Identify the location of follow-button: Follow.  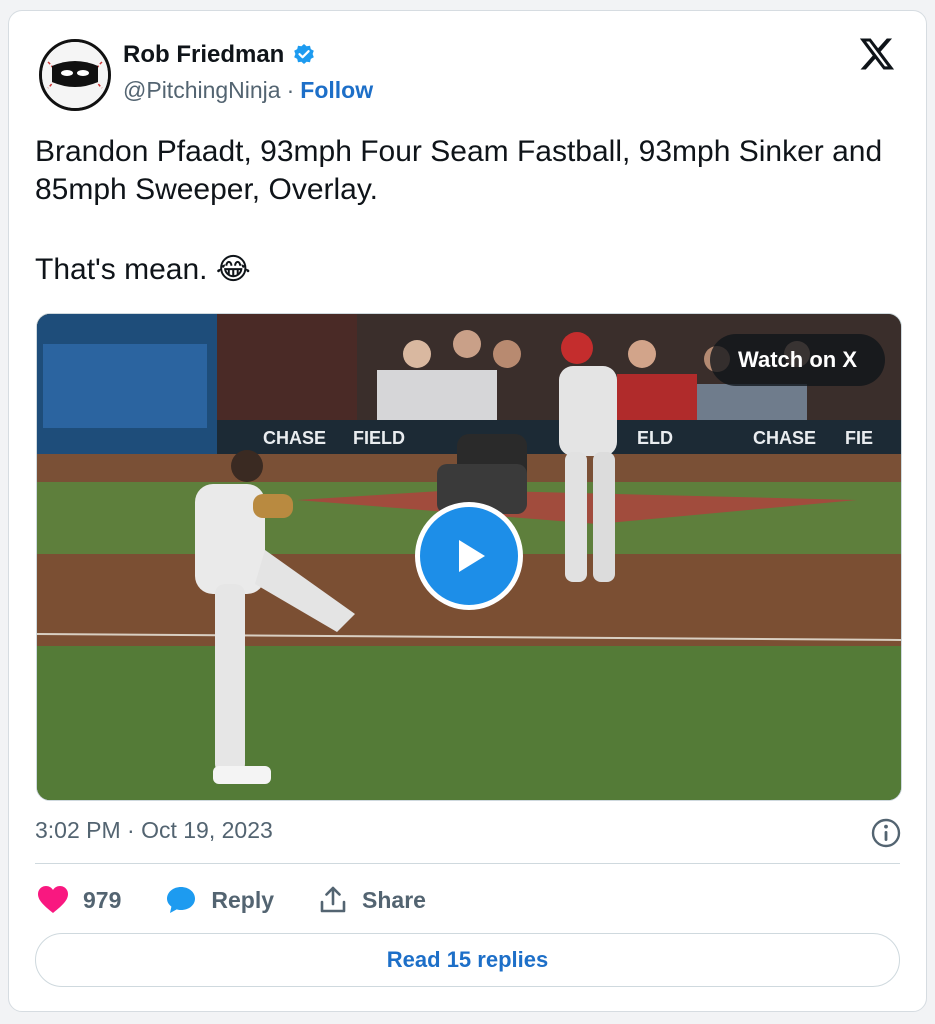
(336, 90).